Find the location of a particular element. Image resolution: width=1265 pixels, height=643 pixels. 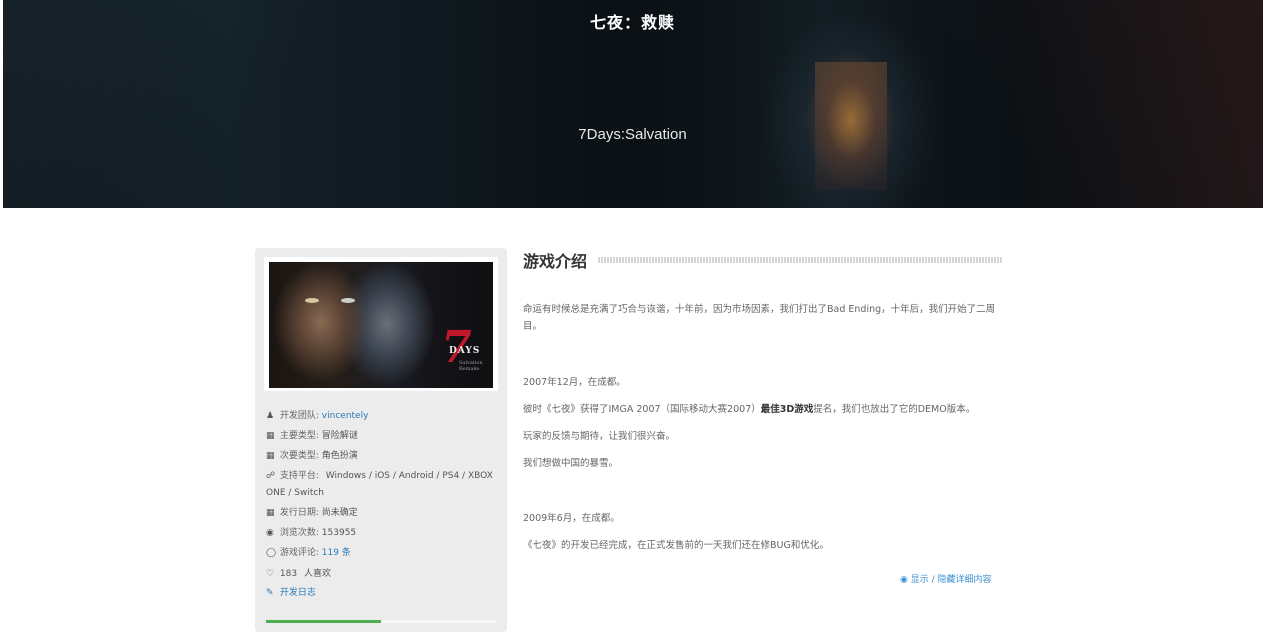

toggle-details-label: 显示 / 隐藏详细内容 is located at coordinates (951, 580).